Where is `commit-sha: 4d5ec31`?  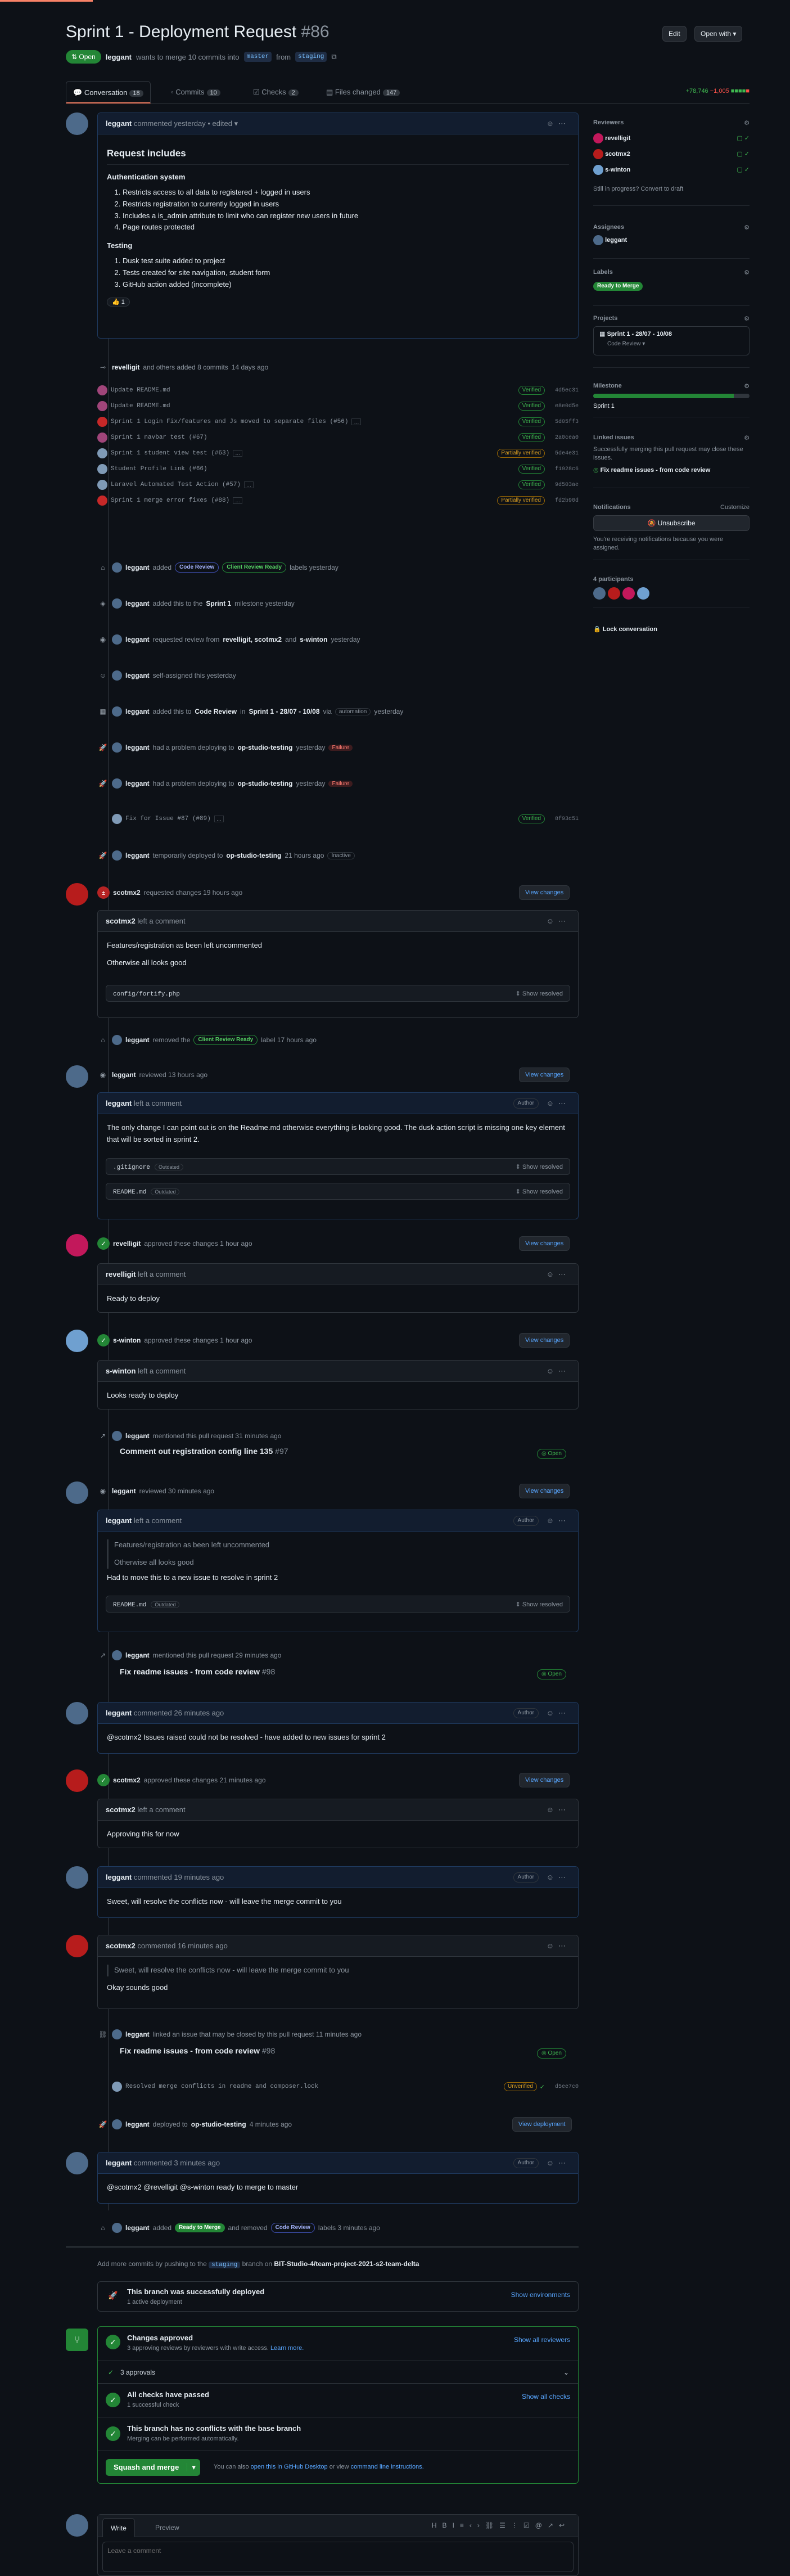
commit-sha: 4d5ec31 is located at coordinates (567, 391).